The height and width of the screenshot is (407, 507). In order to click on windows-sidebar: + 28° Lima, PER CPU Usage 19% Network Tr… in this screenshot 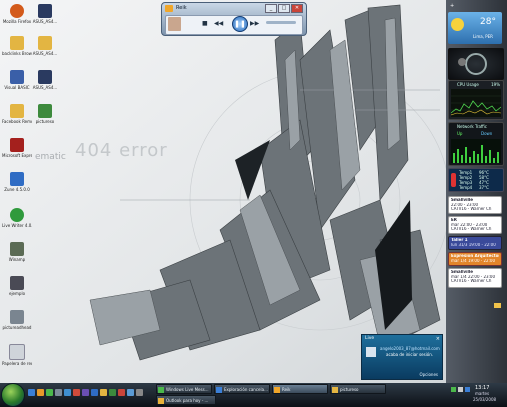, I will do `click(476, 191)`.